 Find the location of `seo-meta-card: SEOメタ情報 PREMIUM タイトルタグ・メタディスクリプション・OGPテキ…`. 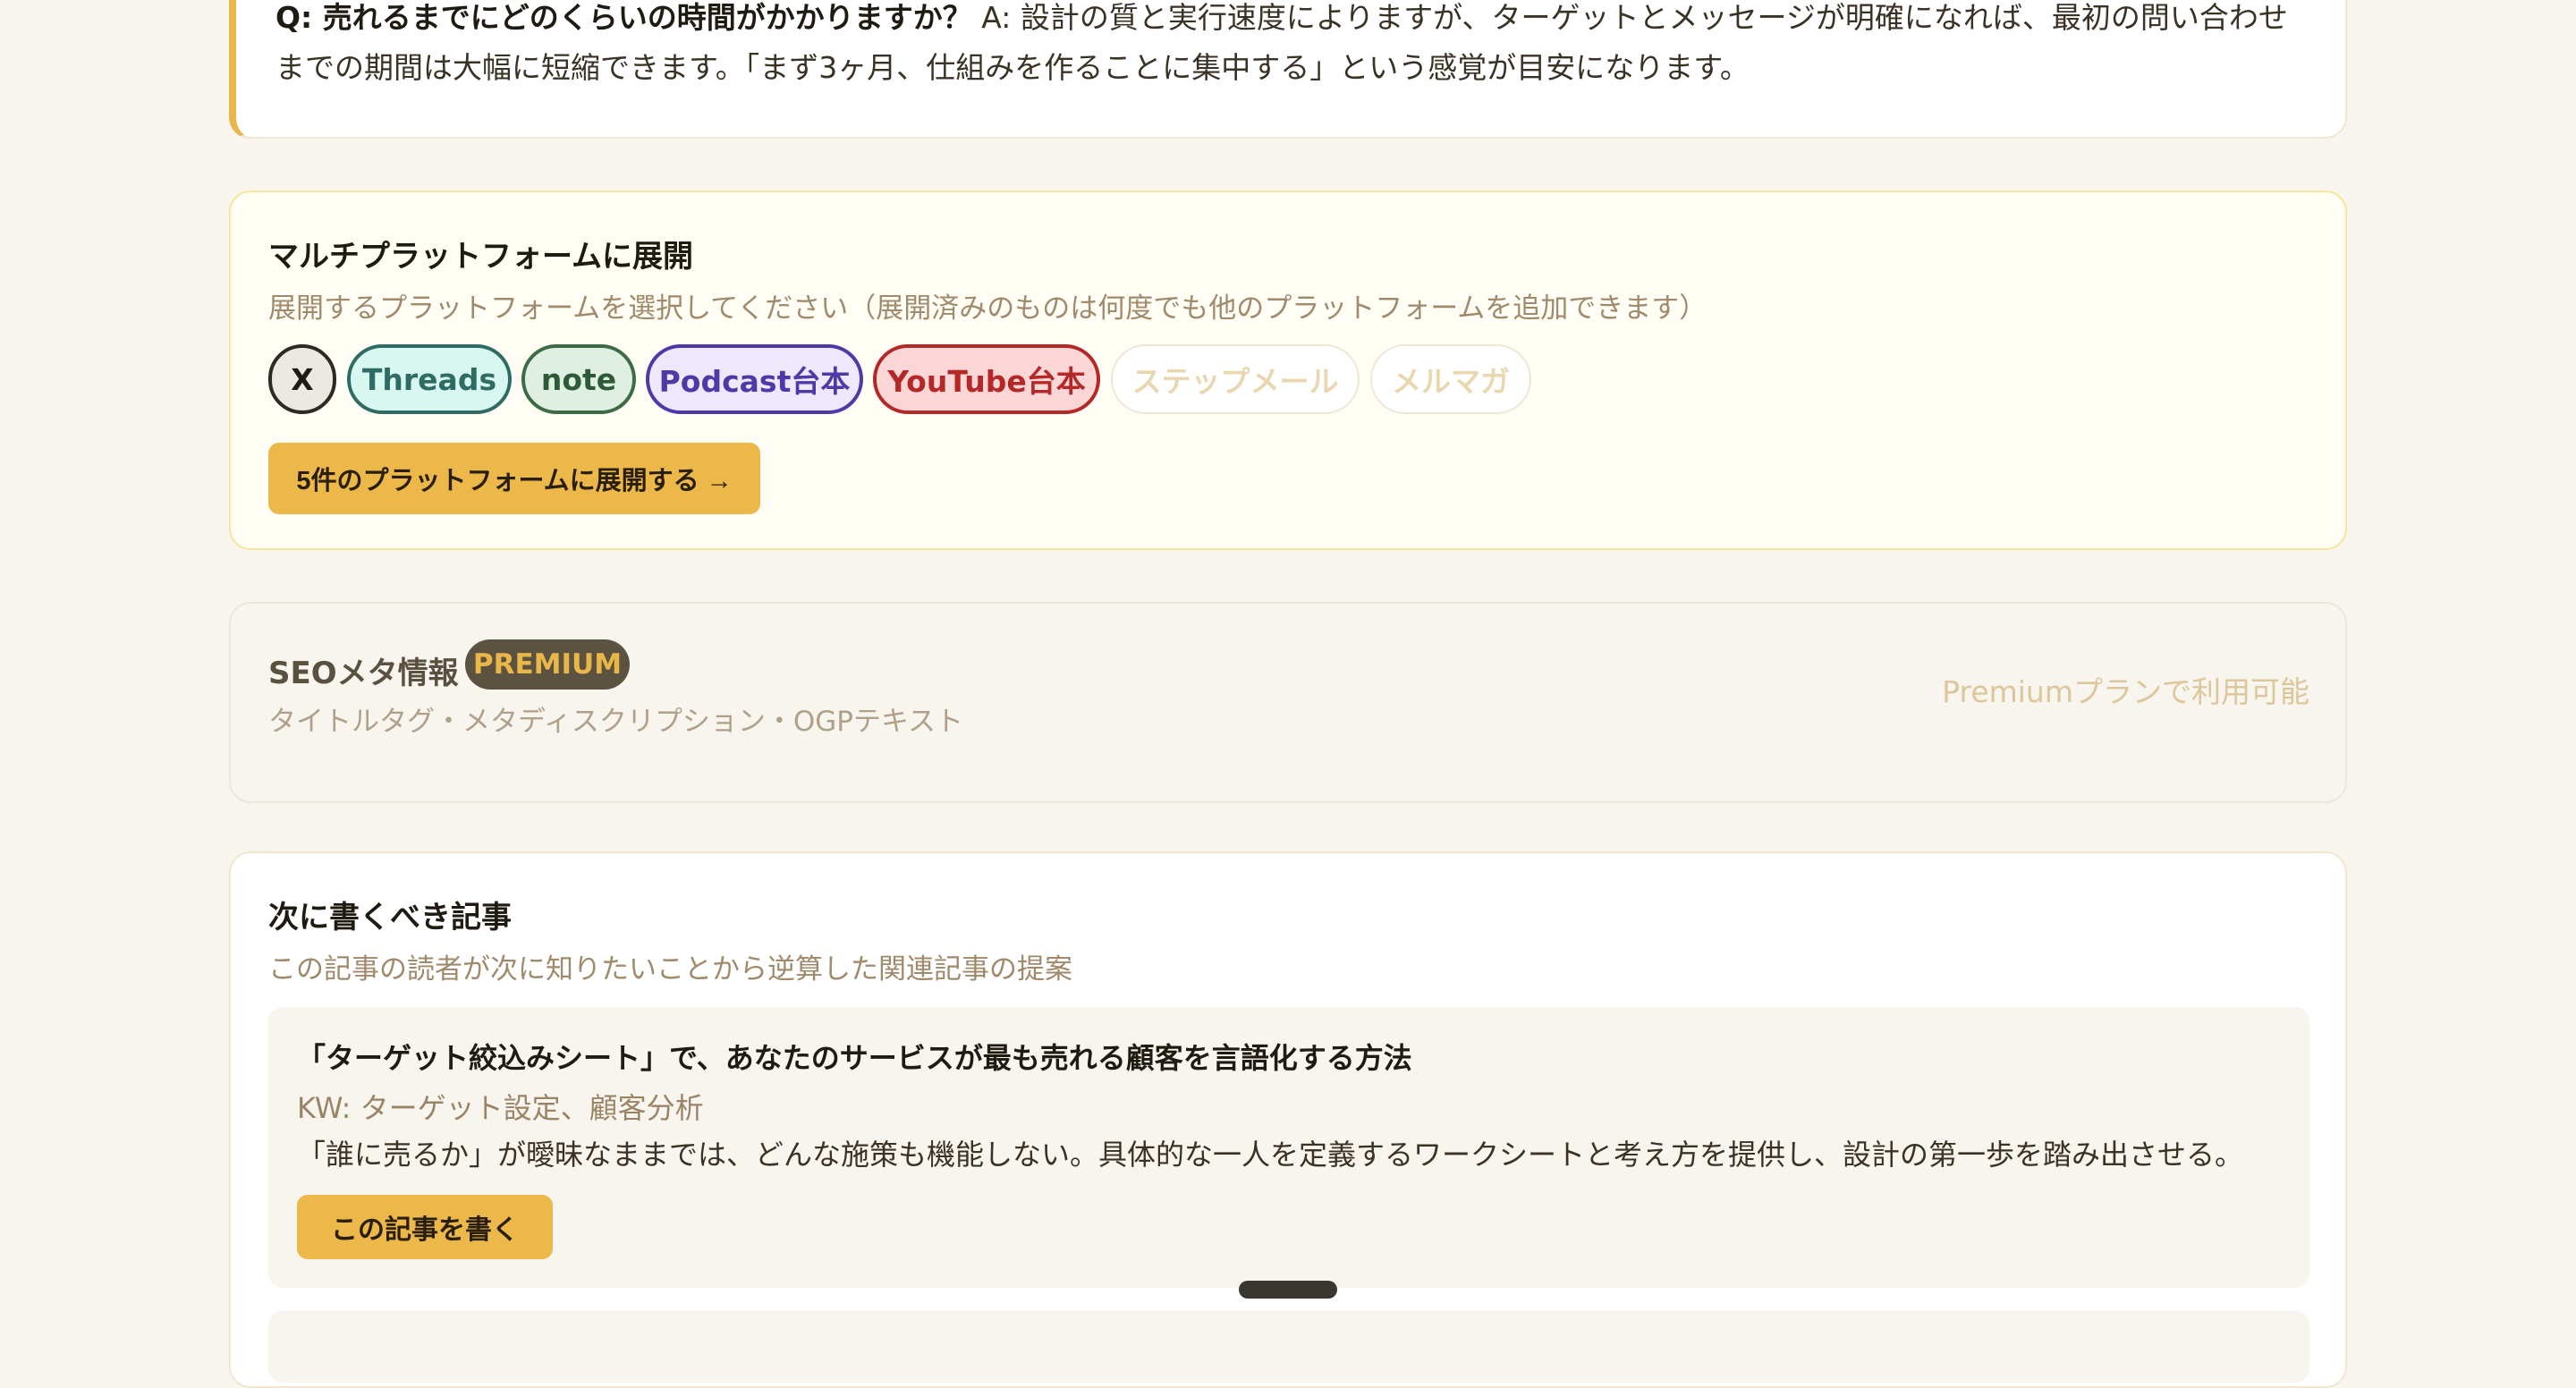

seo-meta-card: SEOメタ情報 PREMIUM タイトルタグ・メタディスクリプション・OGPテキ… is located at coordinates (1288, 703).